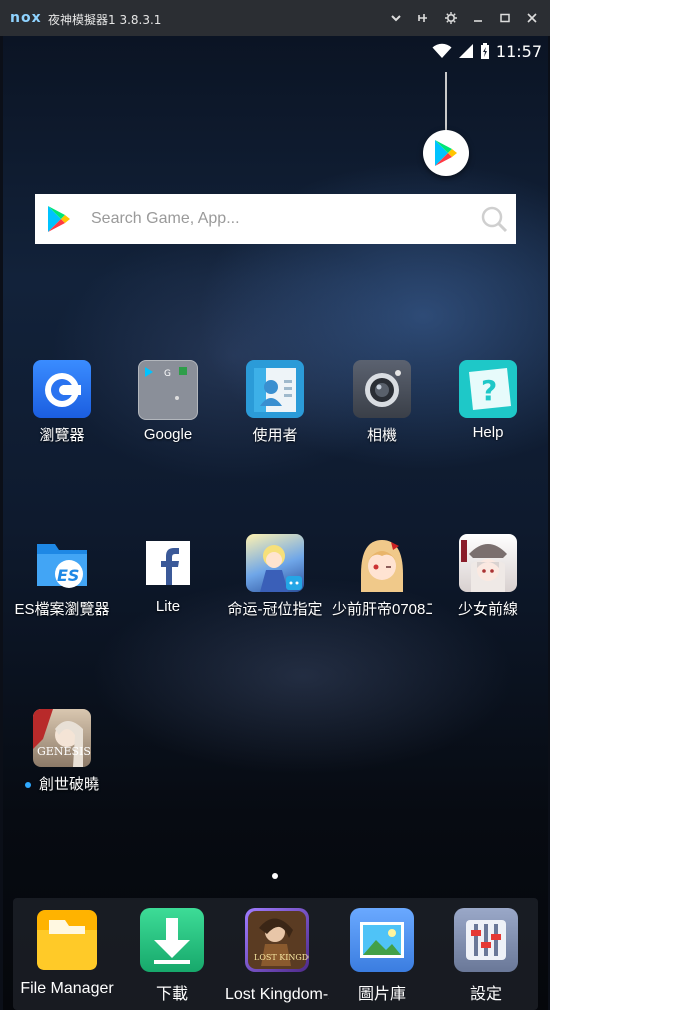 This screenshot has width=686, height=1010. What do you see at coordinates (27, 785) in the screenshot?
I see `new-app-dot` at bounding box center [27, 785].